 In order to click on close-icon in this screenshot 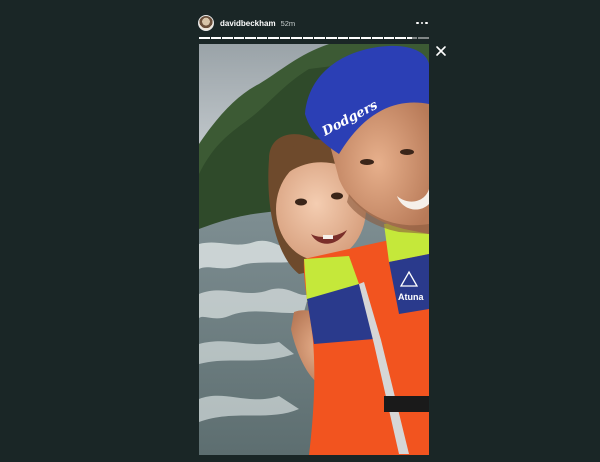, I will do `click(441, 51)`.